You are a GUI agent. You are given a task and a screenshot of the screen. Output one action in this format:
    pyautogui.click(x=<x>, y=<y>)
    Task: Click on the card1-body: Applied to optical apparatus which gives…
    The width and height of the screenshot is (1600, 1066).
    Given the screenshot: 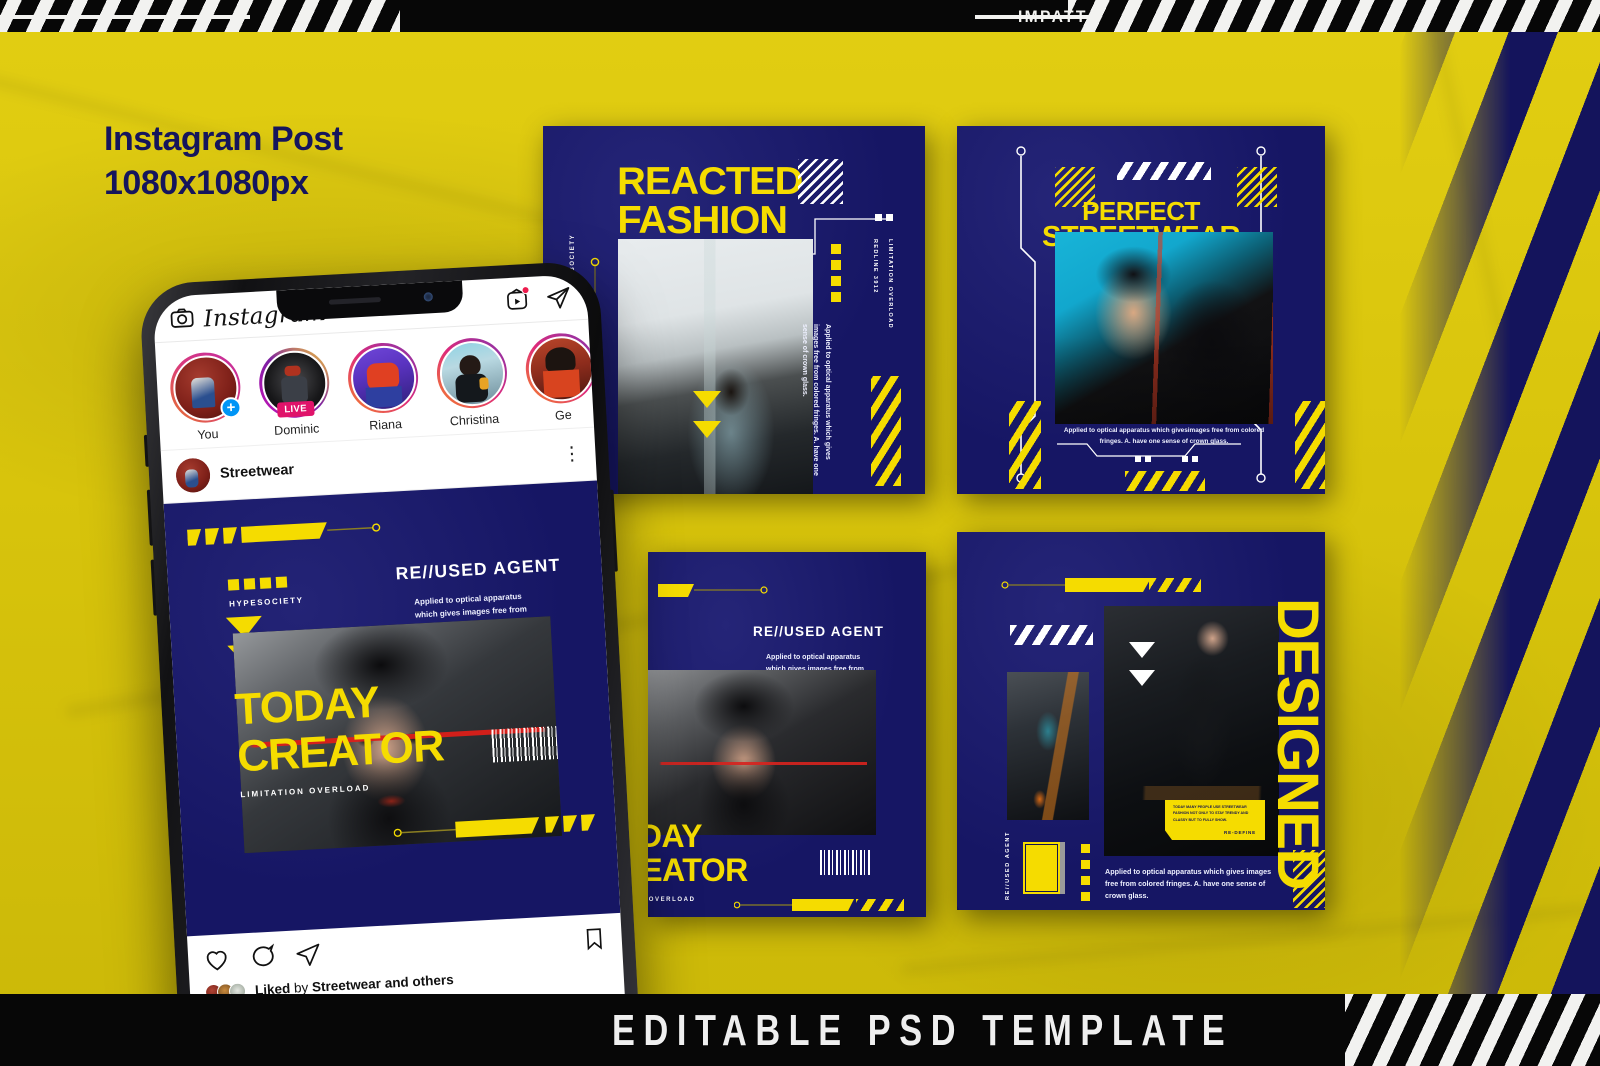 What is the action you would take?
    pyautogui.click(x=815, y=400)
    